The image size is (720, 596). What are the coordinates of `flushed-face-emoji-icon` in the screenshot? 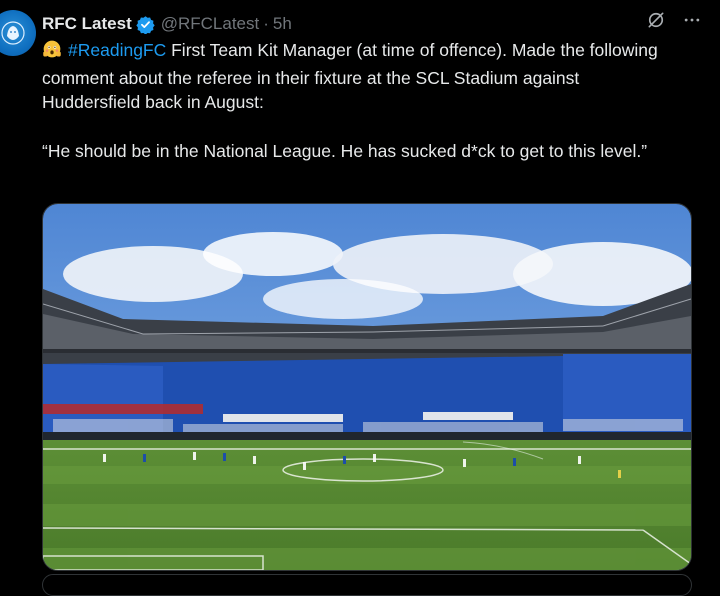 It's located at (52, 52).